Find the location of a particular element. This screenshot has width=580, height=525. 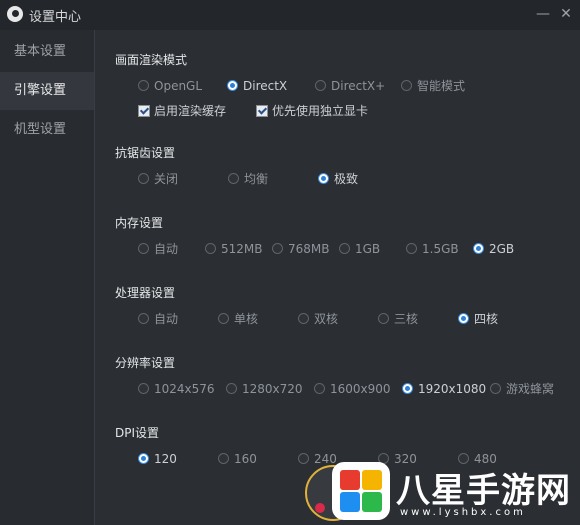

watermark-dot-icon is located at coordinates (320, 508).